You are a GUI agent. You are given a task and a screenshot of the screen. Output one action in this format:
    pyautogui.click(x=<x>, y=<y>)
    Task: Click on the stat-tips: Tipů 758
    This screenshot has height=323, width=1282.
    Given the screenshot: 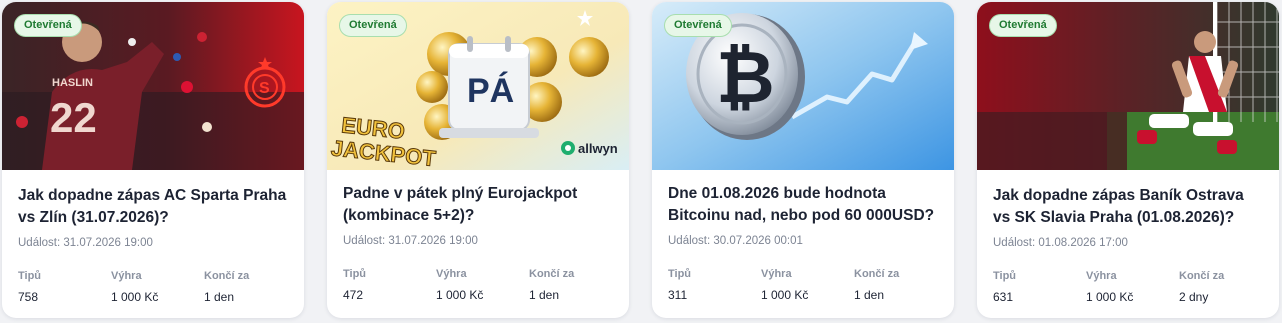 What is the action you would take?
    pyautogui.click(x=63, y=287)
    